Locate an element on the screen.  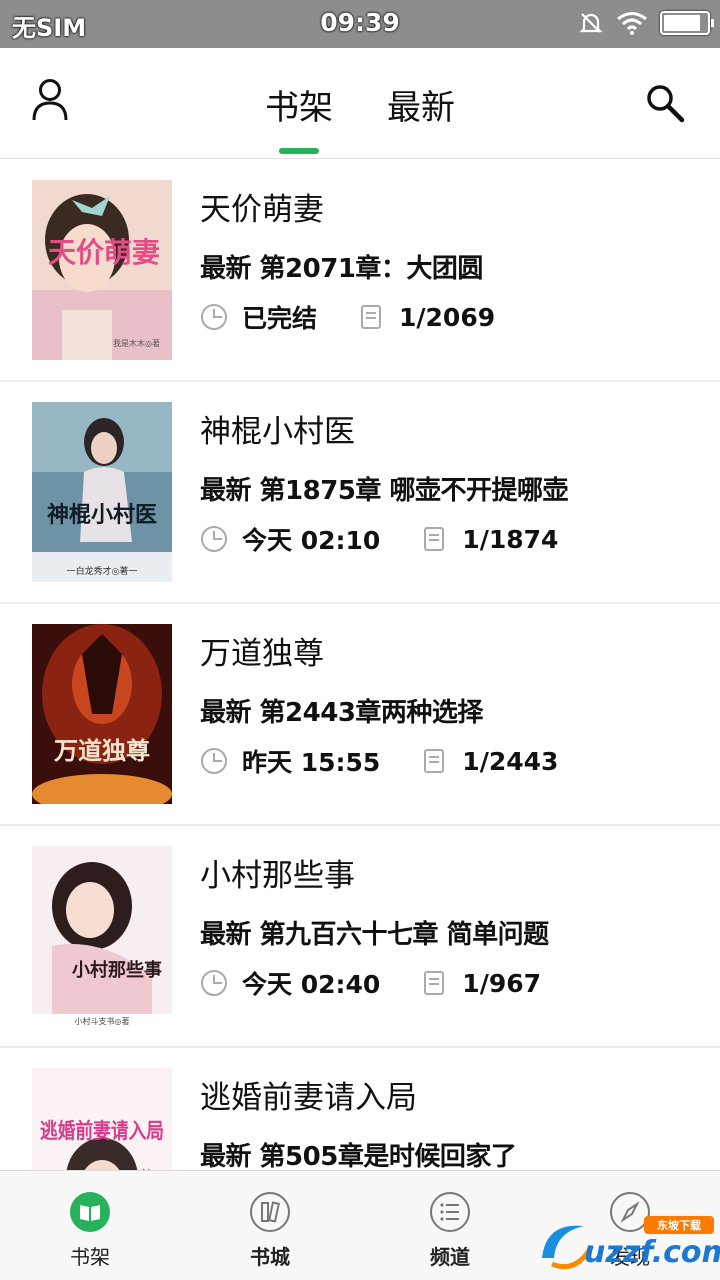
book-title: 逃婚前妻请入局 is located at coordinates (308, 1098).